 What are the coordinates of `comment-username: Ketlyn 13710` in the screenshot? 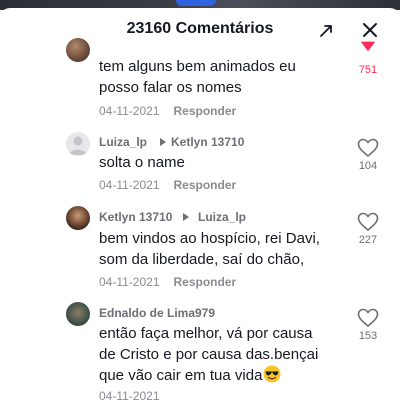 It's located at (135, 217).